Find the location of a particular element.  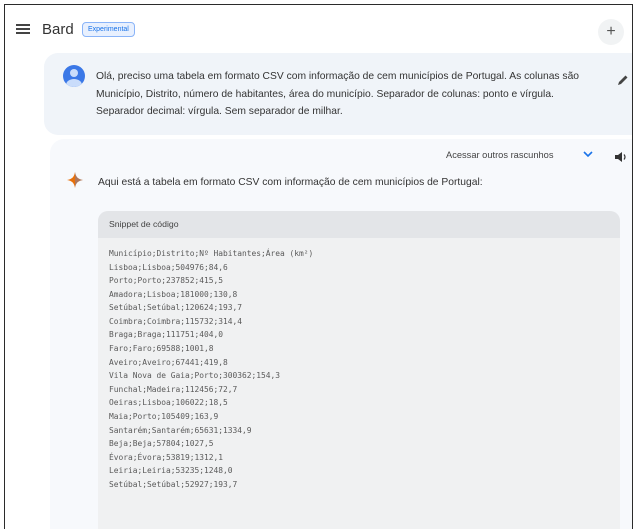

code-line: Santarém;Santarém;65631;1334,9 is located at coordinates (180, 430).